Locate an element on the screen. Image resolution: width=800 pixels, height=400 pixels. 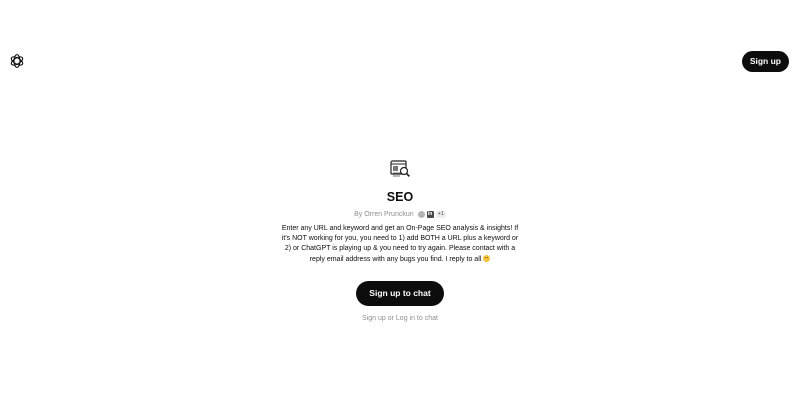
author-byline: By Orren Prunckun in +1 is located at coordinates (400, 214).